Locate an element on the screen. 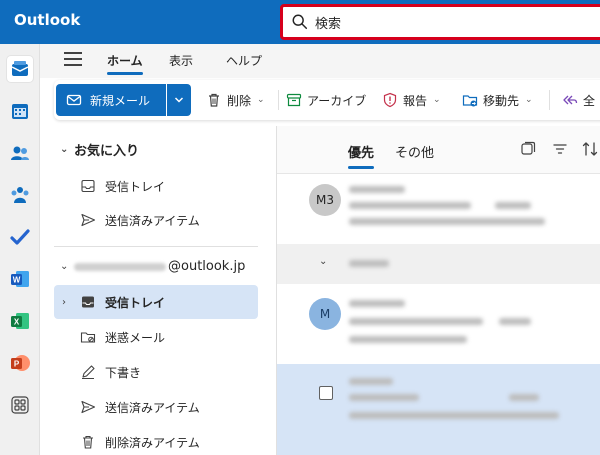  svg-text: X is located at coordinates (17, 322).